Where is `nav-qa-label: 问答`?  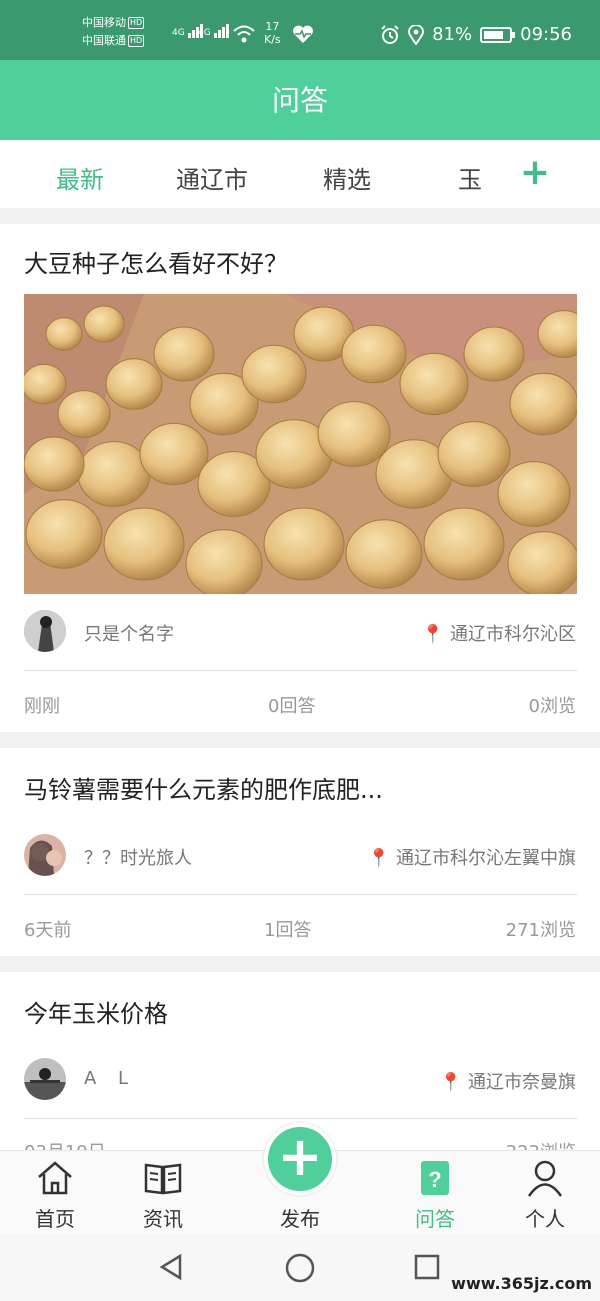
nav-qa-label: 问答 is located at coordinates (435, 1219).